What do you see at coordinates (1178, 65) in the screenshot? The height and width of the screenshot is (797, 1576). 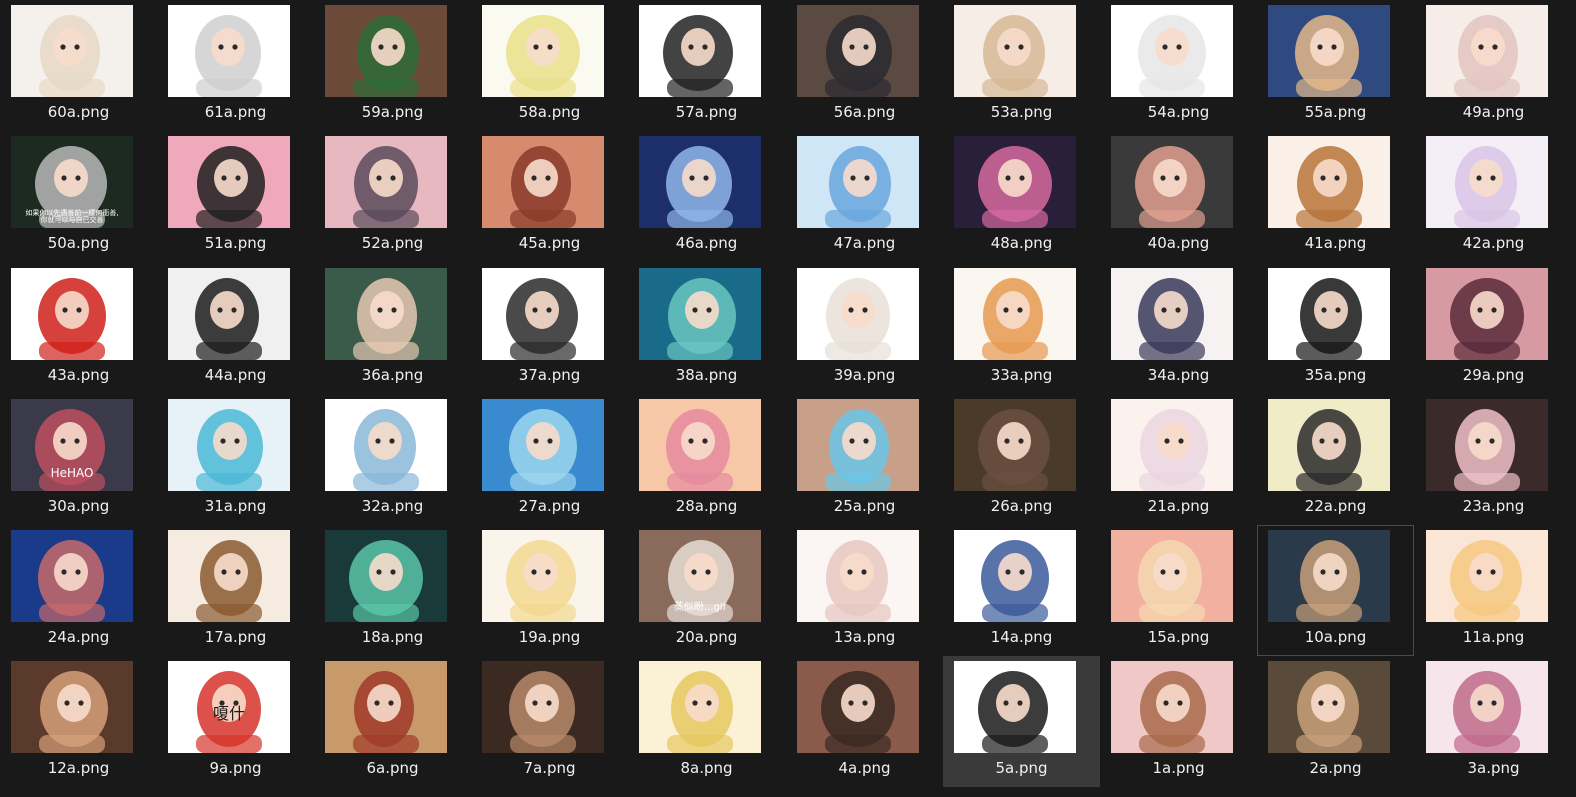 I see `file-item: 54a.png` at bounding box center [1178, 65].